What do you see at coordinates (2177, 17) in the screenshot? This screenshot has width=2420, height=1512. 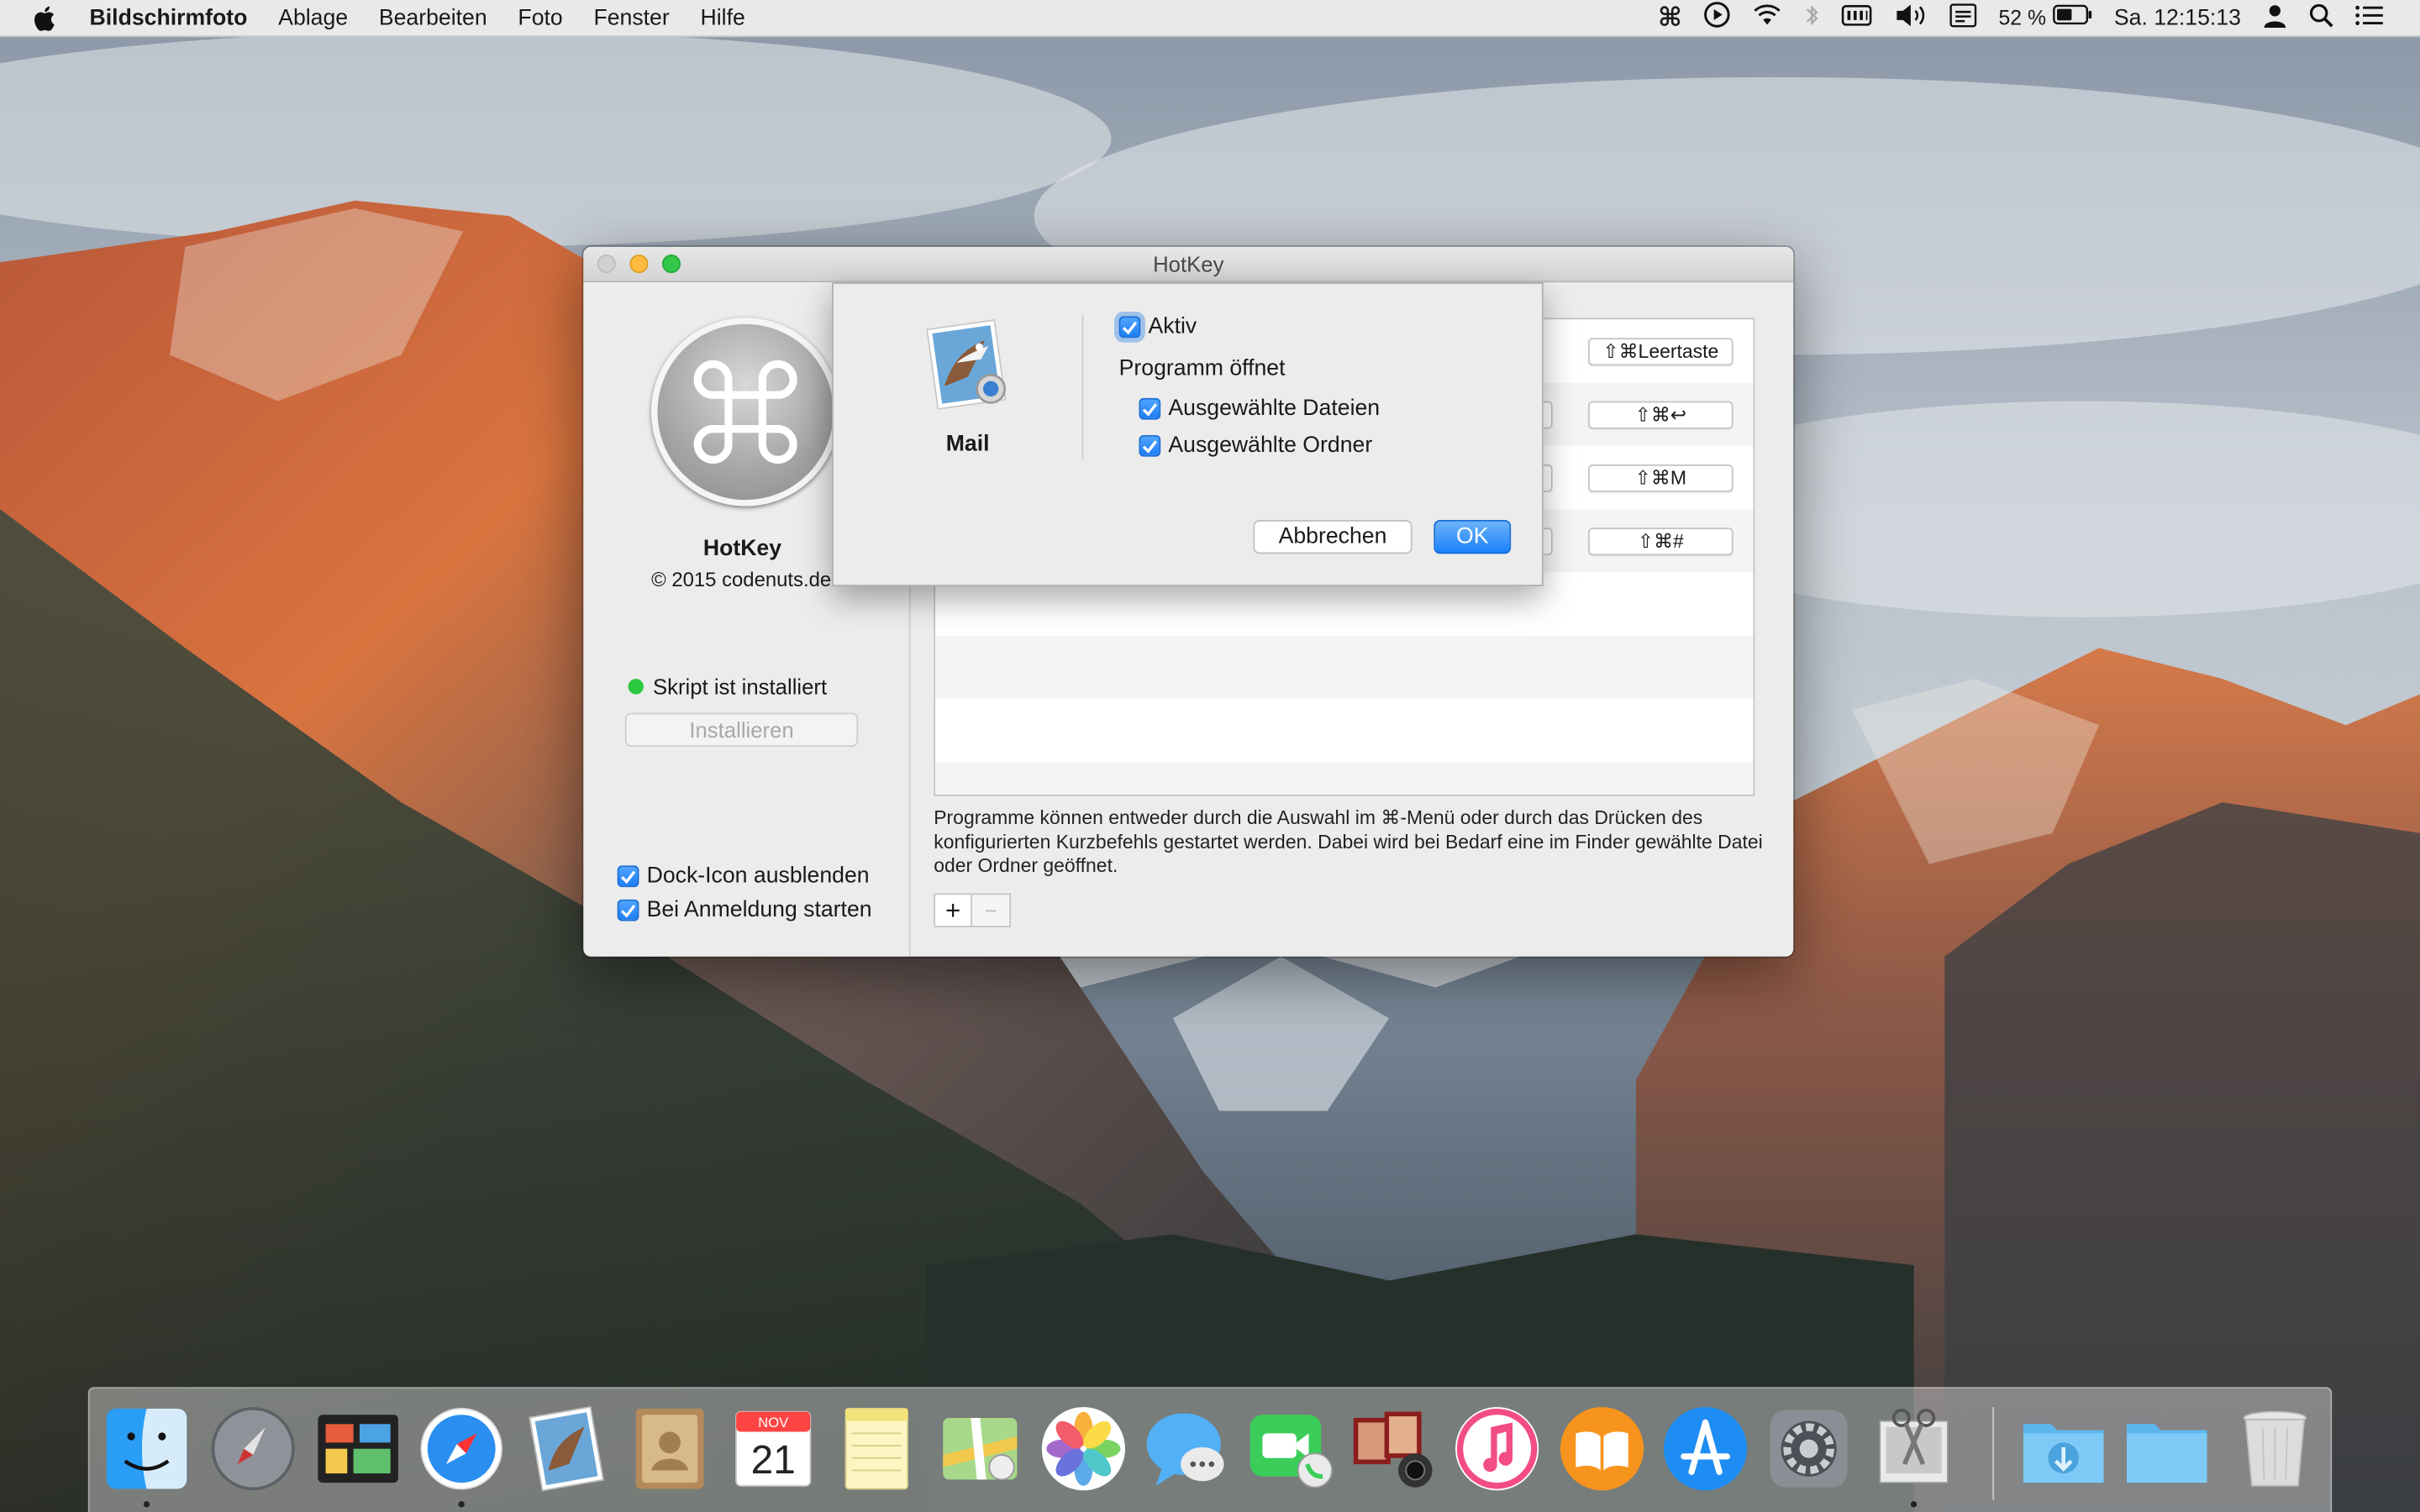 I see `menu-clock: Sa. 12:15:13` at bounding box center [2177, 17].